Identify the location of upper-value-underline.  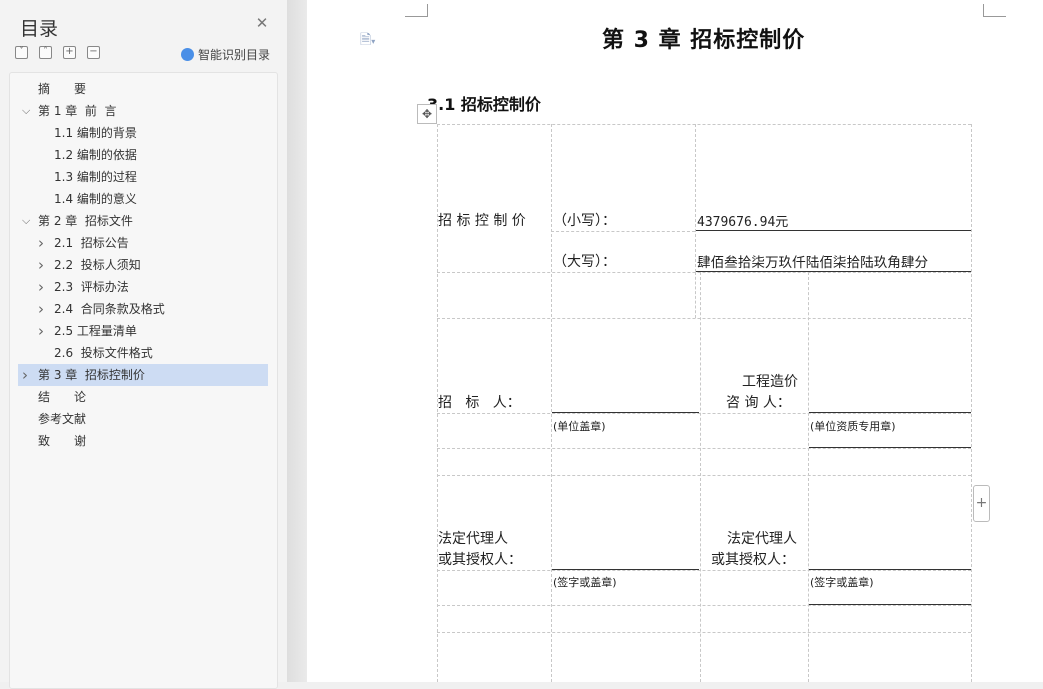
(833, 271).